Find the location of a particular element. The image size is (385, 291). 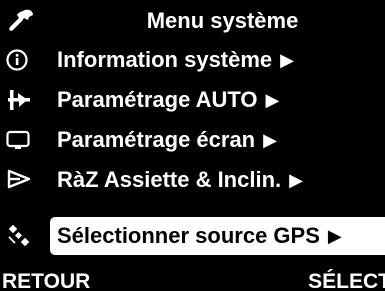

wrench-icon is located at coordinates (21, 21).